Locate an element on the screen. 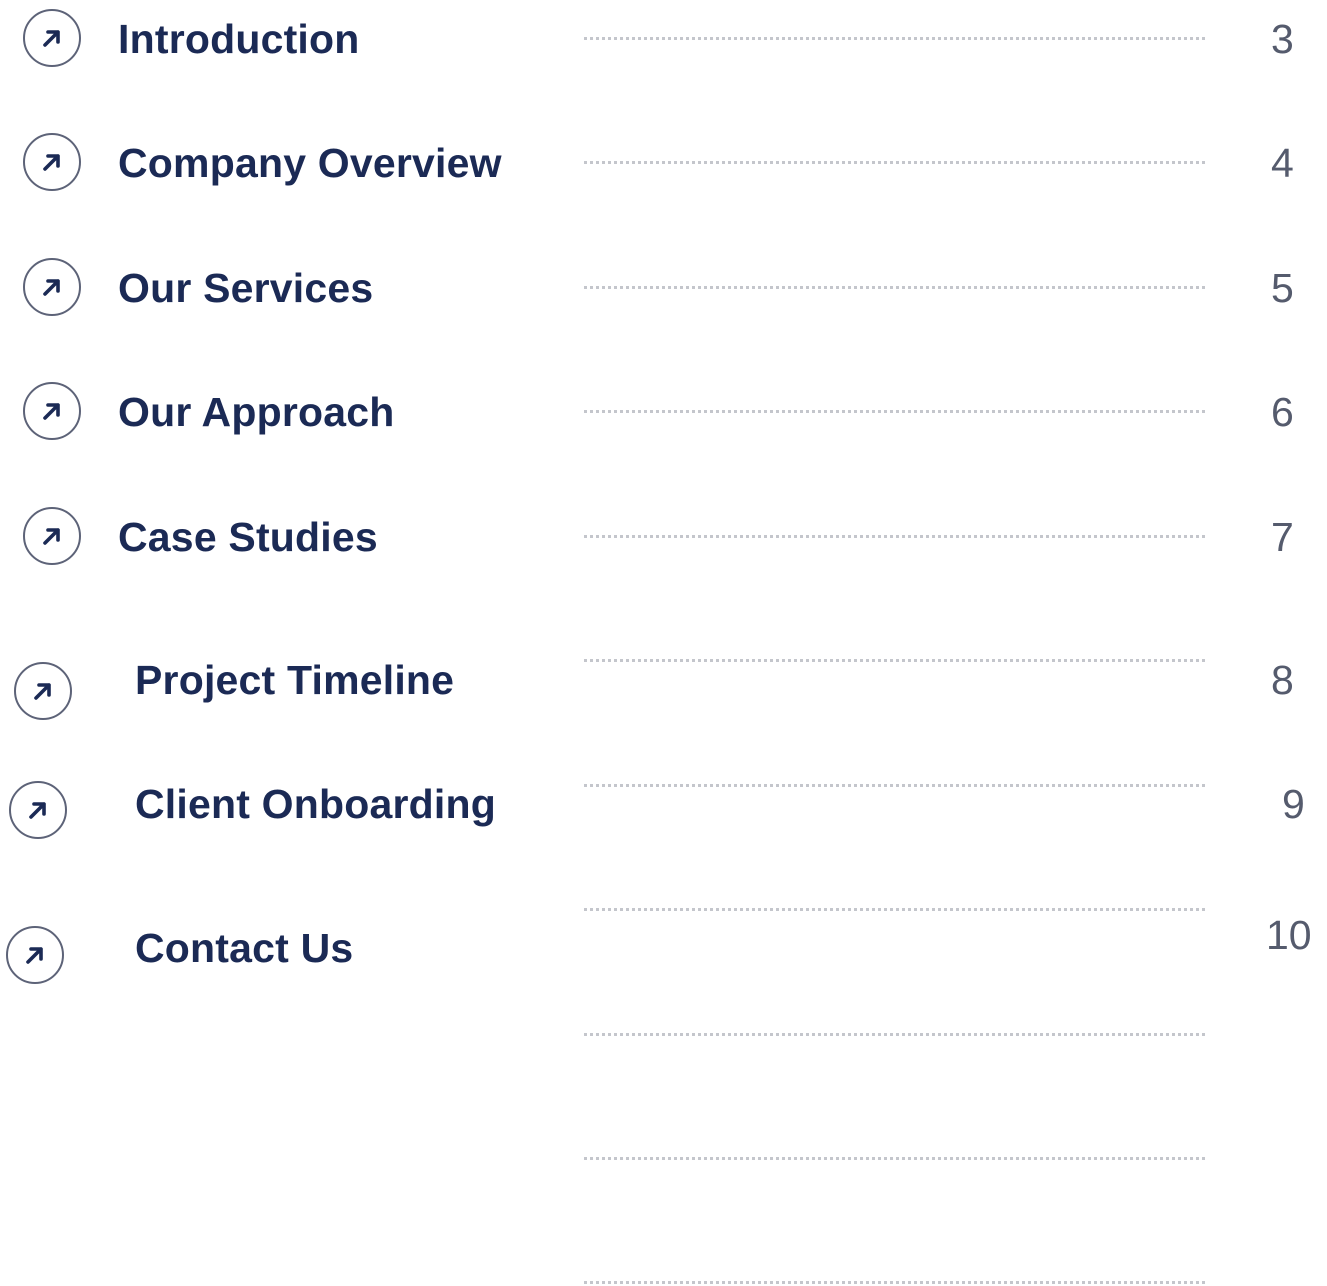 The image size is (1327, 1286). toc-entry-title: Our Approach is located at coordinates (256, 412).